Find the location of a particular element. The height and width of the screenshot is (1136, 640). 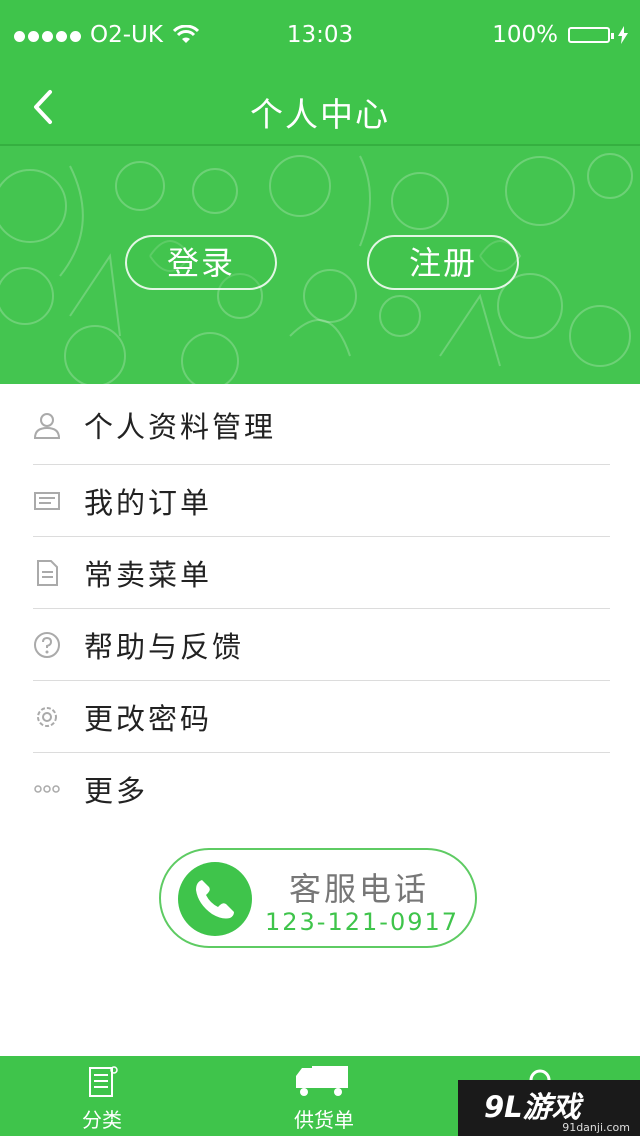

list-icon is located at coordinates (103, 1081).